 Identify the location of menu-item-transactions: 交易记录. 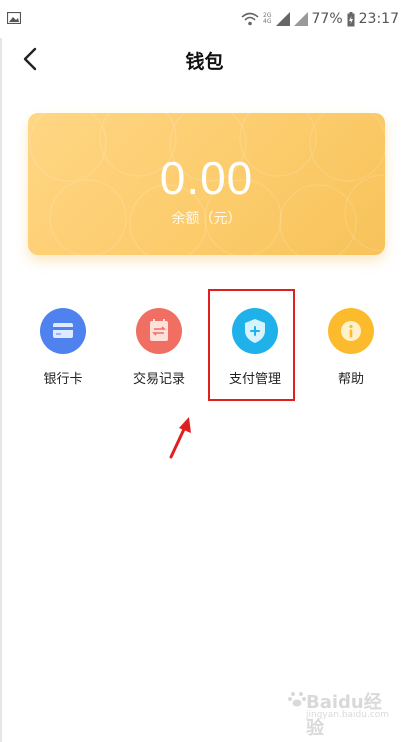
(159, 345).